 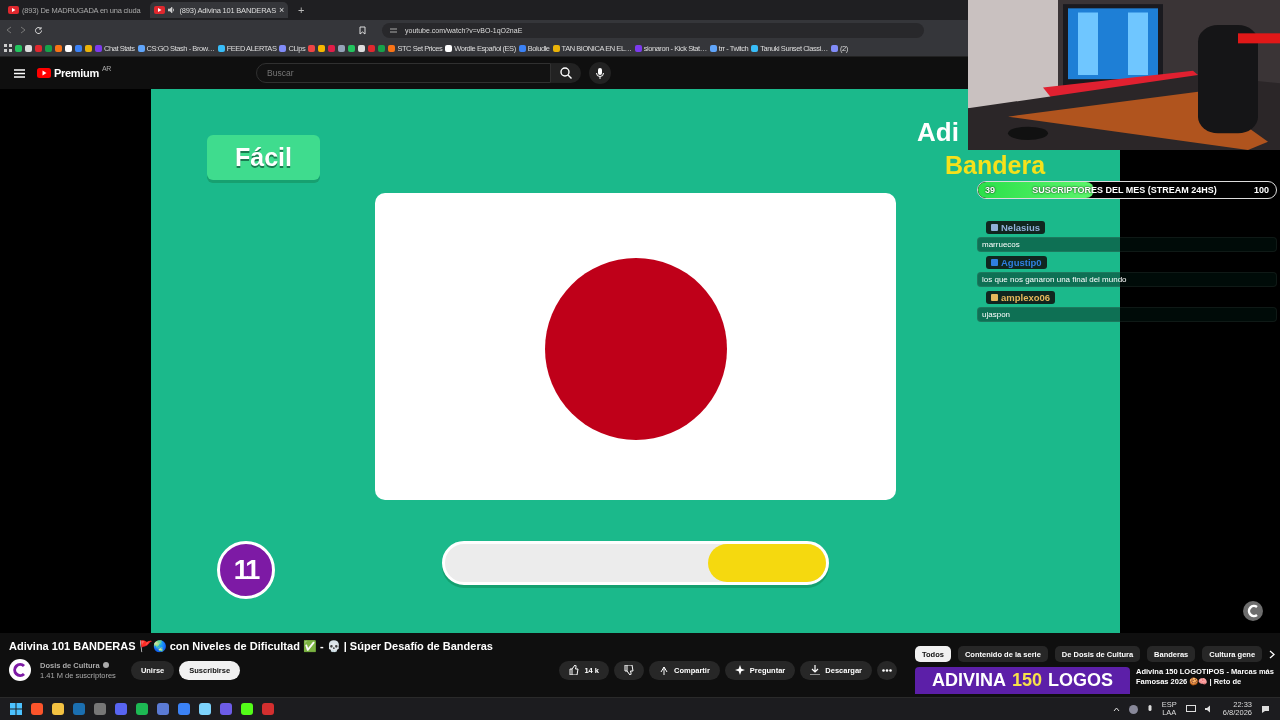 I want to click on download-icon, so click(x=815, y=670).